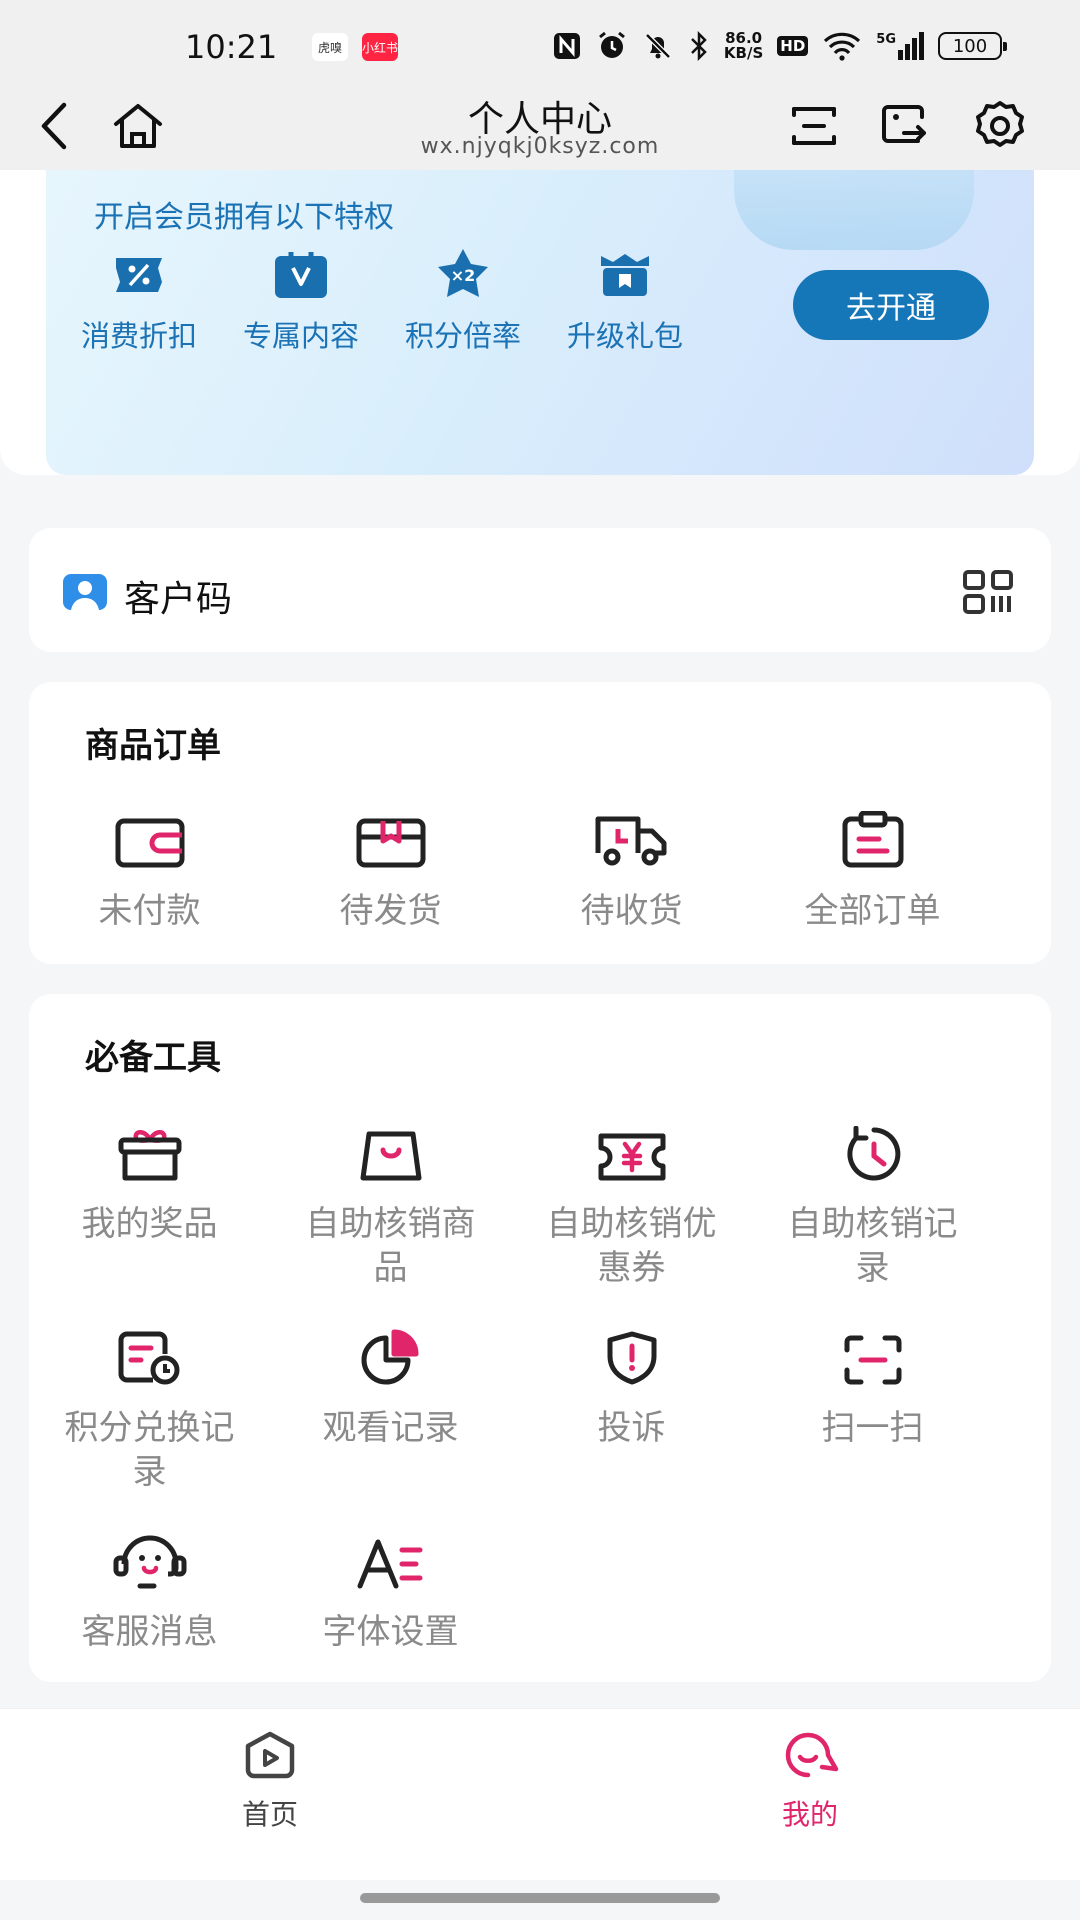 This screenshot has height=1920, width=1080. Describe the element at coordinates (743, 45) in the screenshot. I see `network-speed: 86.0 KB/S` at that location.